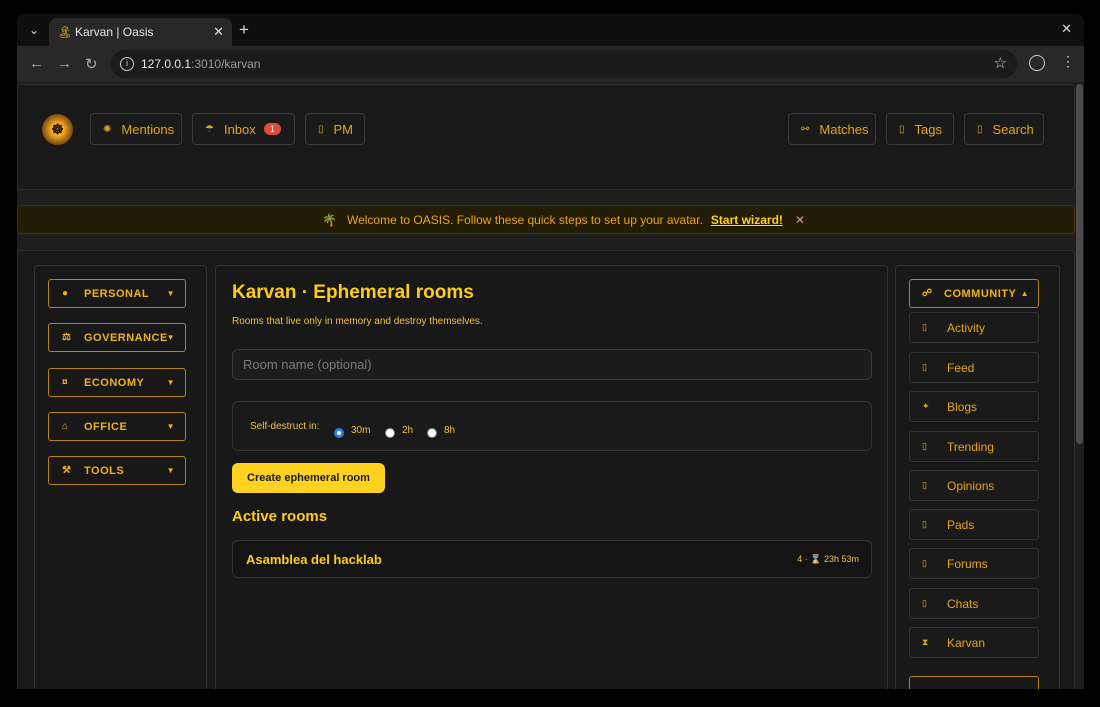 The image size is (1100, 707). What do you see at coordinates (209, 129) in the screenshot?
I see `umbrella-icon: ☂` at bounding box center [209, 129].